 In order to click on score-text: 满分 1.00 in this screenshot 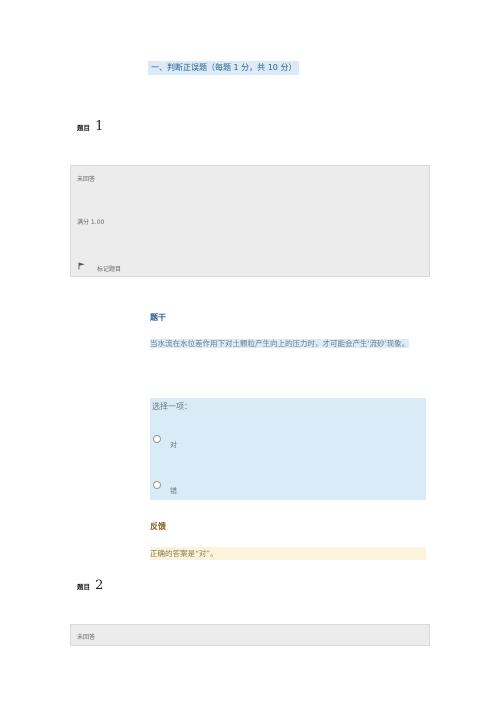, I will do `click(91, 222)`.